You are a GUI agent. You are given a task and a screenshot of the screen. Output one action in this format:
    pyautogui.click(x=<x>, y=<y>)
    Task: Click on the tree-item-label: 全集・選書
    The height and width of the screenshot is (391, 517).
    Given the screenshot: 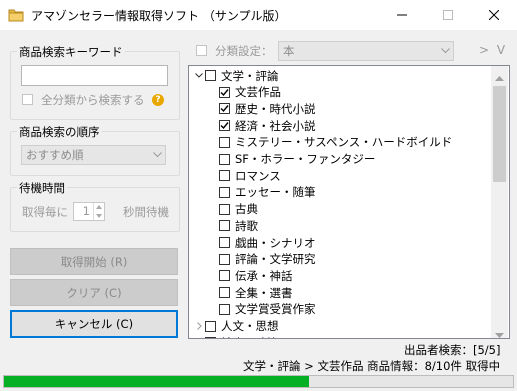 What is the action you would take?
    pyautogui.click(x=264, y=292)
    